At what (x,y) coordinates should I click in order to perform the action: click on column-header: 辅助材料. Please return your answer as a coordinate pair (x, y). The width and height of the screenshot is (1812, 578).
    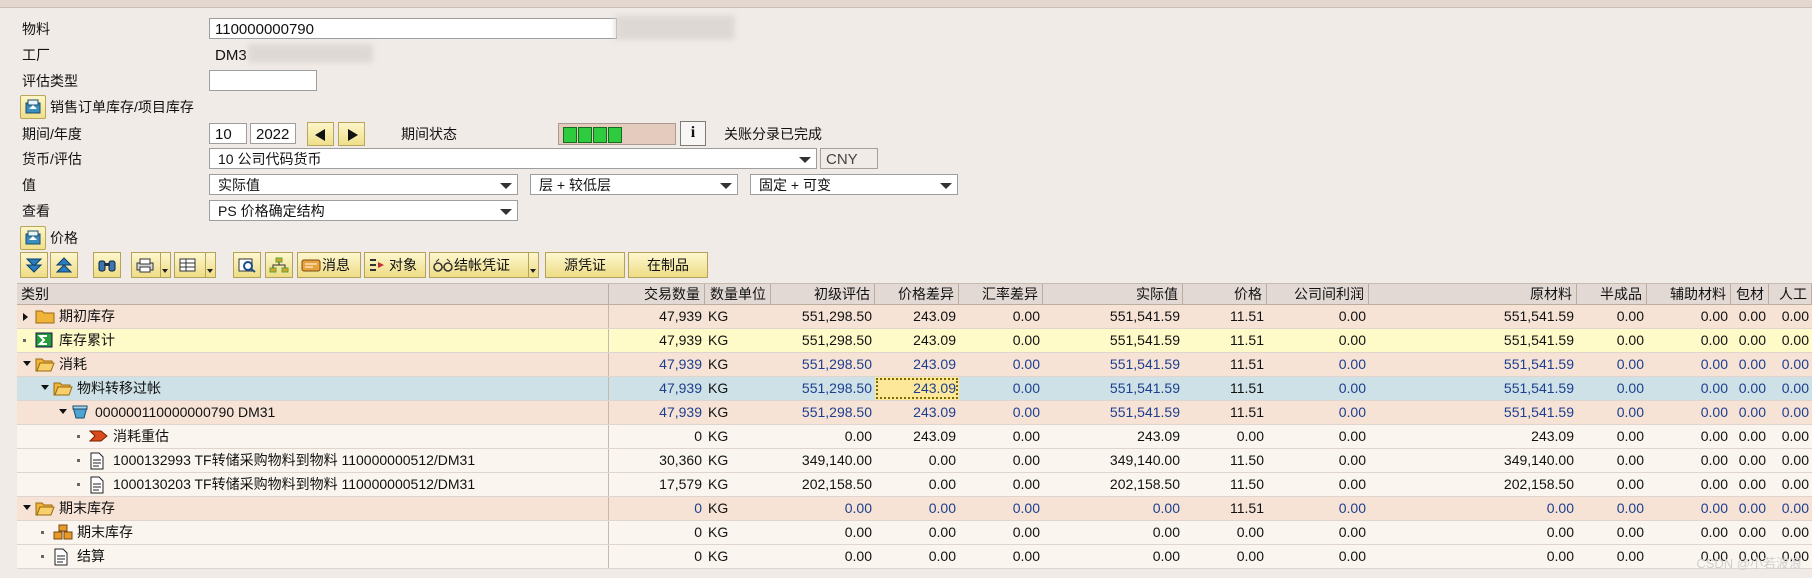
    Looking at the image, I should click on (1689, 294).